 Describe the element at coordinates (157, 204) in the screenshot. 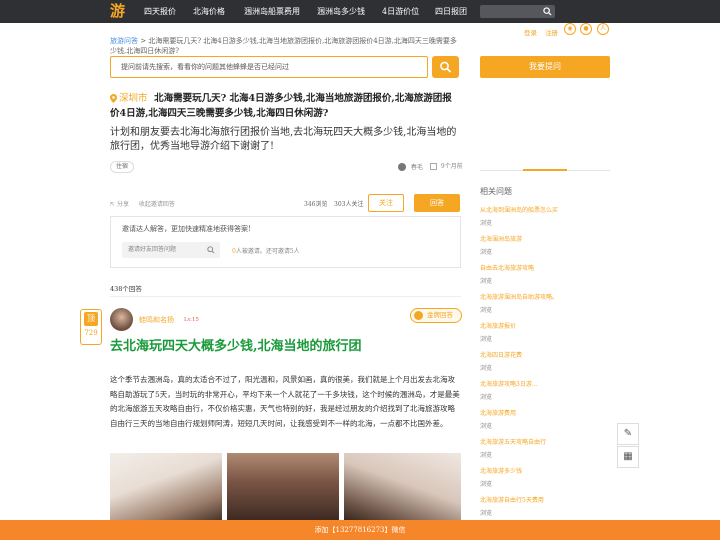

I see `collect-invite-link: 收起邀请回答` at that location.